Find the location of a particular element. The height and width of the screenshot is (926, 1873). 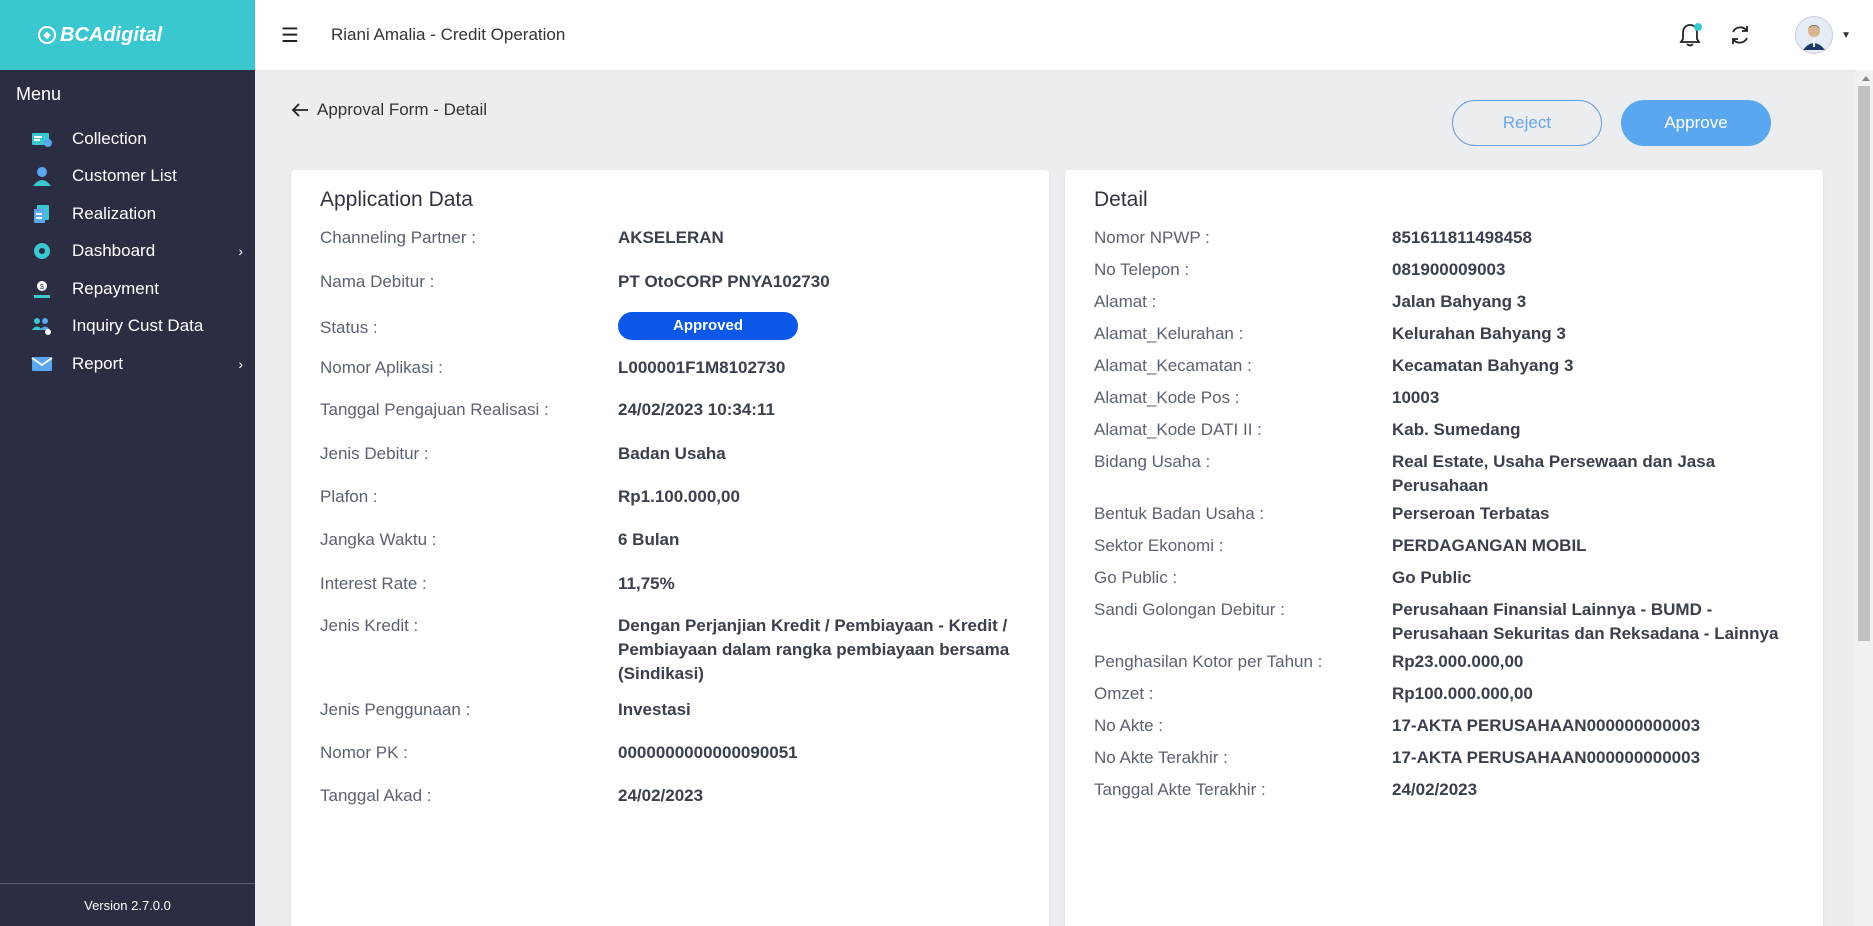

user-role-title: Riani Amalia - Credit Operation is located at coordinates (448, 34).